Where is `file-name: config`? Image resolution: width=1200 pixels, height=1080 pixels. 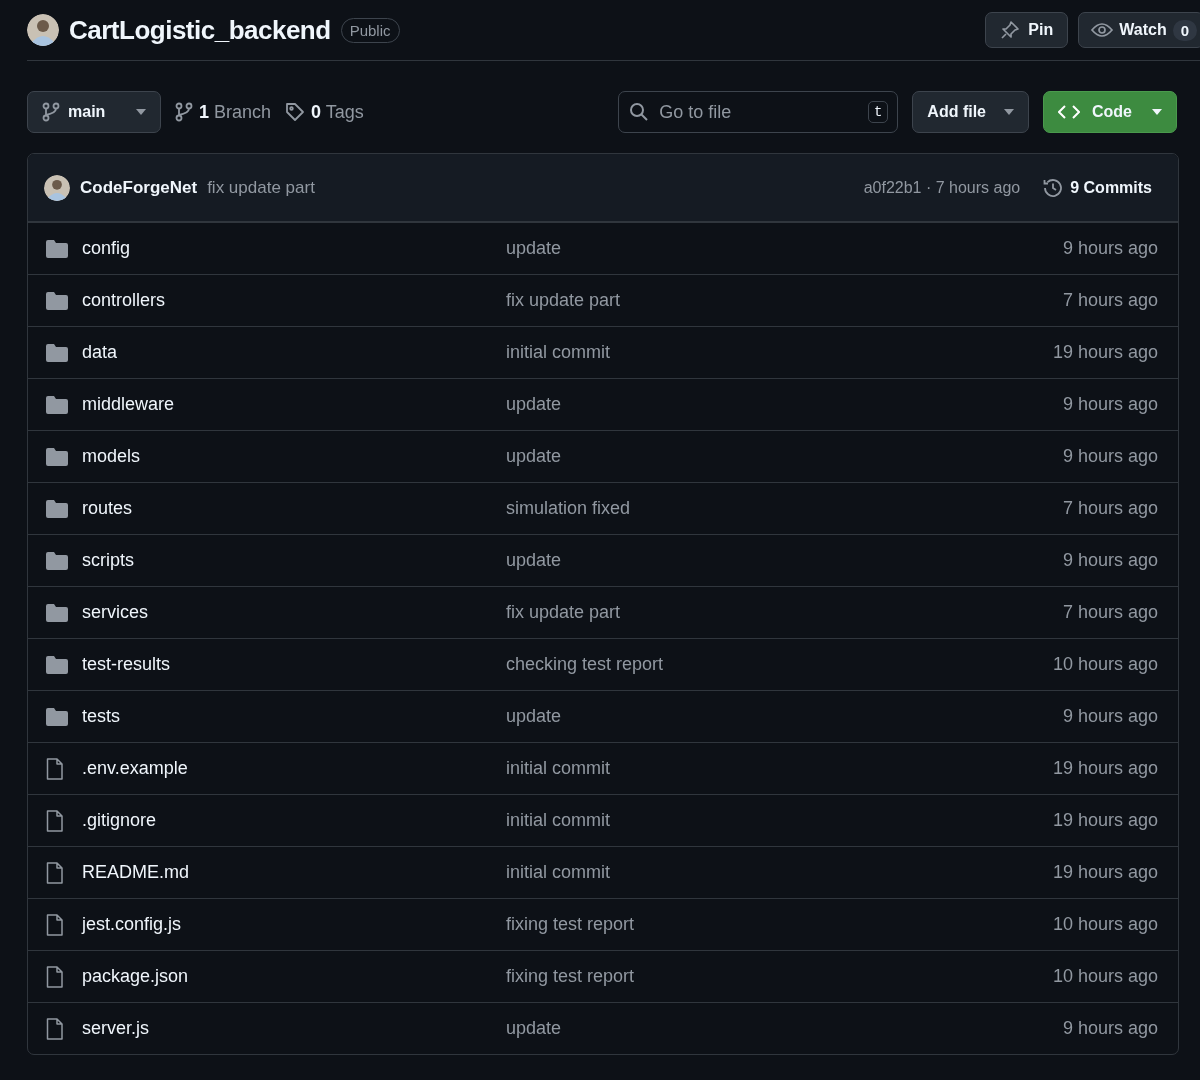 file-name: config is located at coordinates (106, 248).